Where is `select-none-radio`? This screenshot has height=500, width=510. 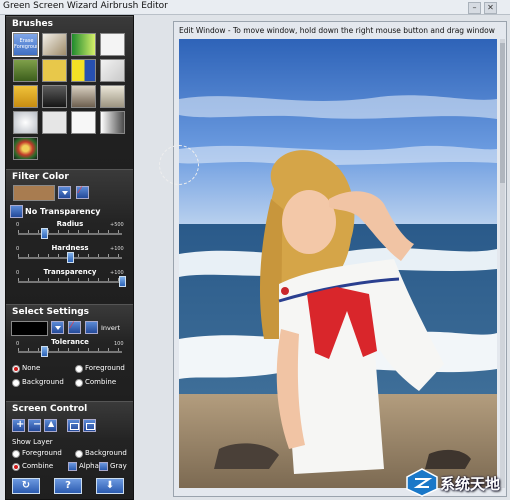 select-none-radio is located at coordinates (16, 369).